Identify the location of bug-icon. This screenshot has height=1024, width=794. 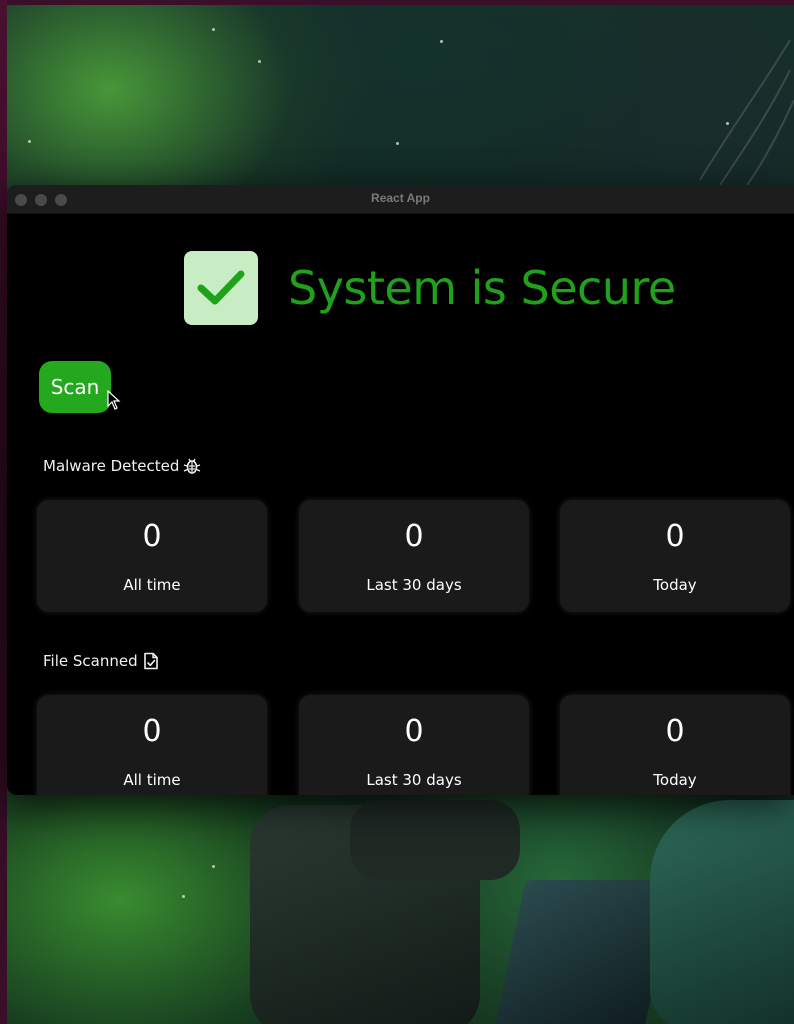
(192, 466).